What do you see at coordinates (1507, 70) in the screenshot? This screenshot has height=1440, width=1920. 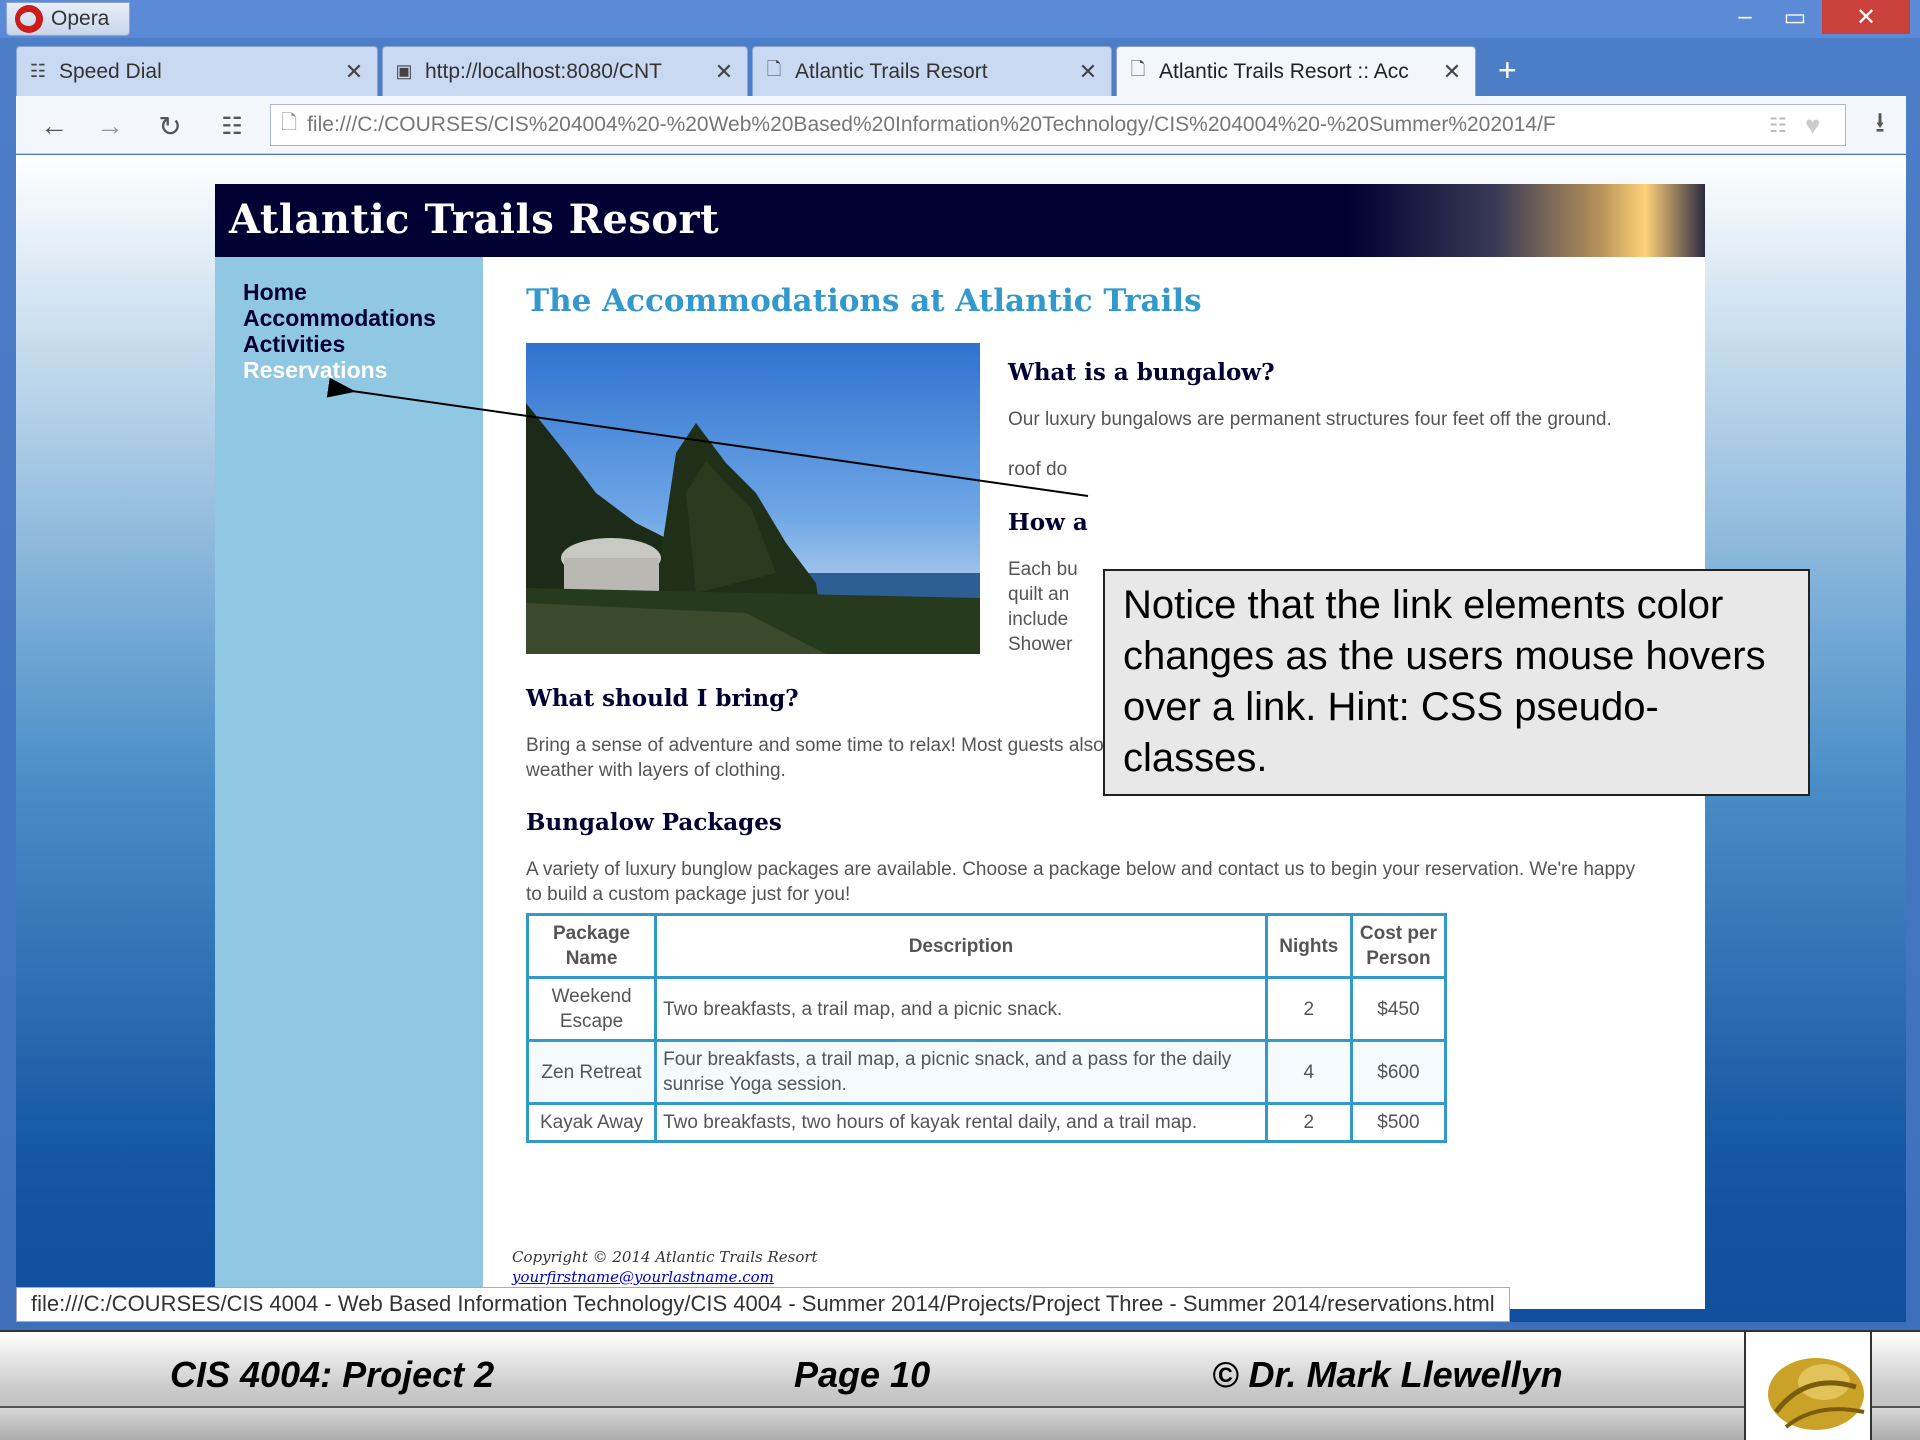 I see `new-tab-icon: +` at bounding box center [1507, 70].